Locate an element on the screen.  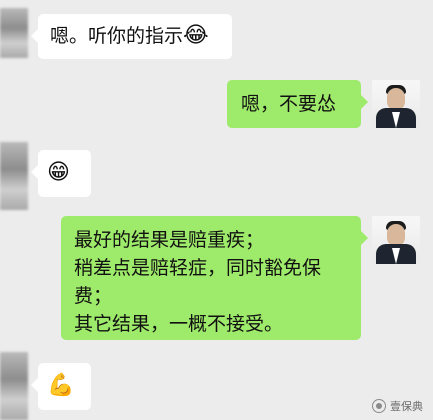
message-line: 其它结果，一概不接受。 is located at coordinates (179, 324).